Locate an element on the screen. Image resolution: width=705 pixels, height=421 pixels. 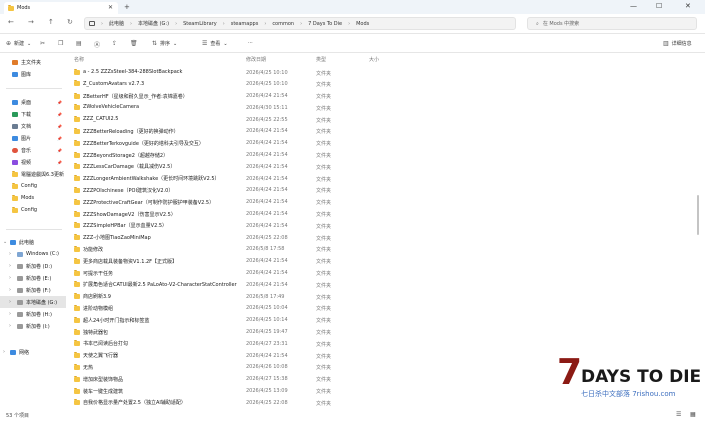
sidebar-item-gallery: 图库 is located at coordinates (33, 74).